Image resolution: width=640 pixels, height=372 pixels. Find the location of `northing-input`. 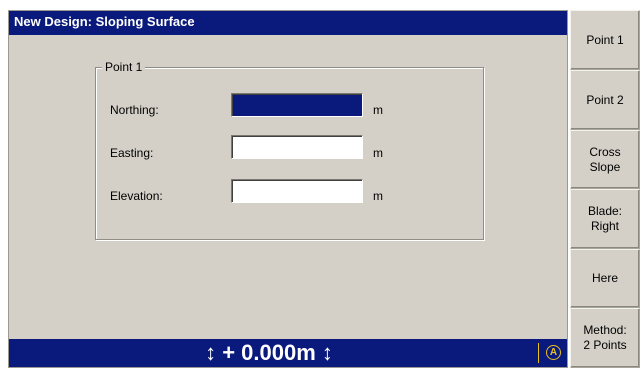

northing-input is located at coordinates (297, 105).